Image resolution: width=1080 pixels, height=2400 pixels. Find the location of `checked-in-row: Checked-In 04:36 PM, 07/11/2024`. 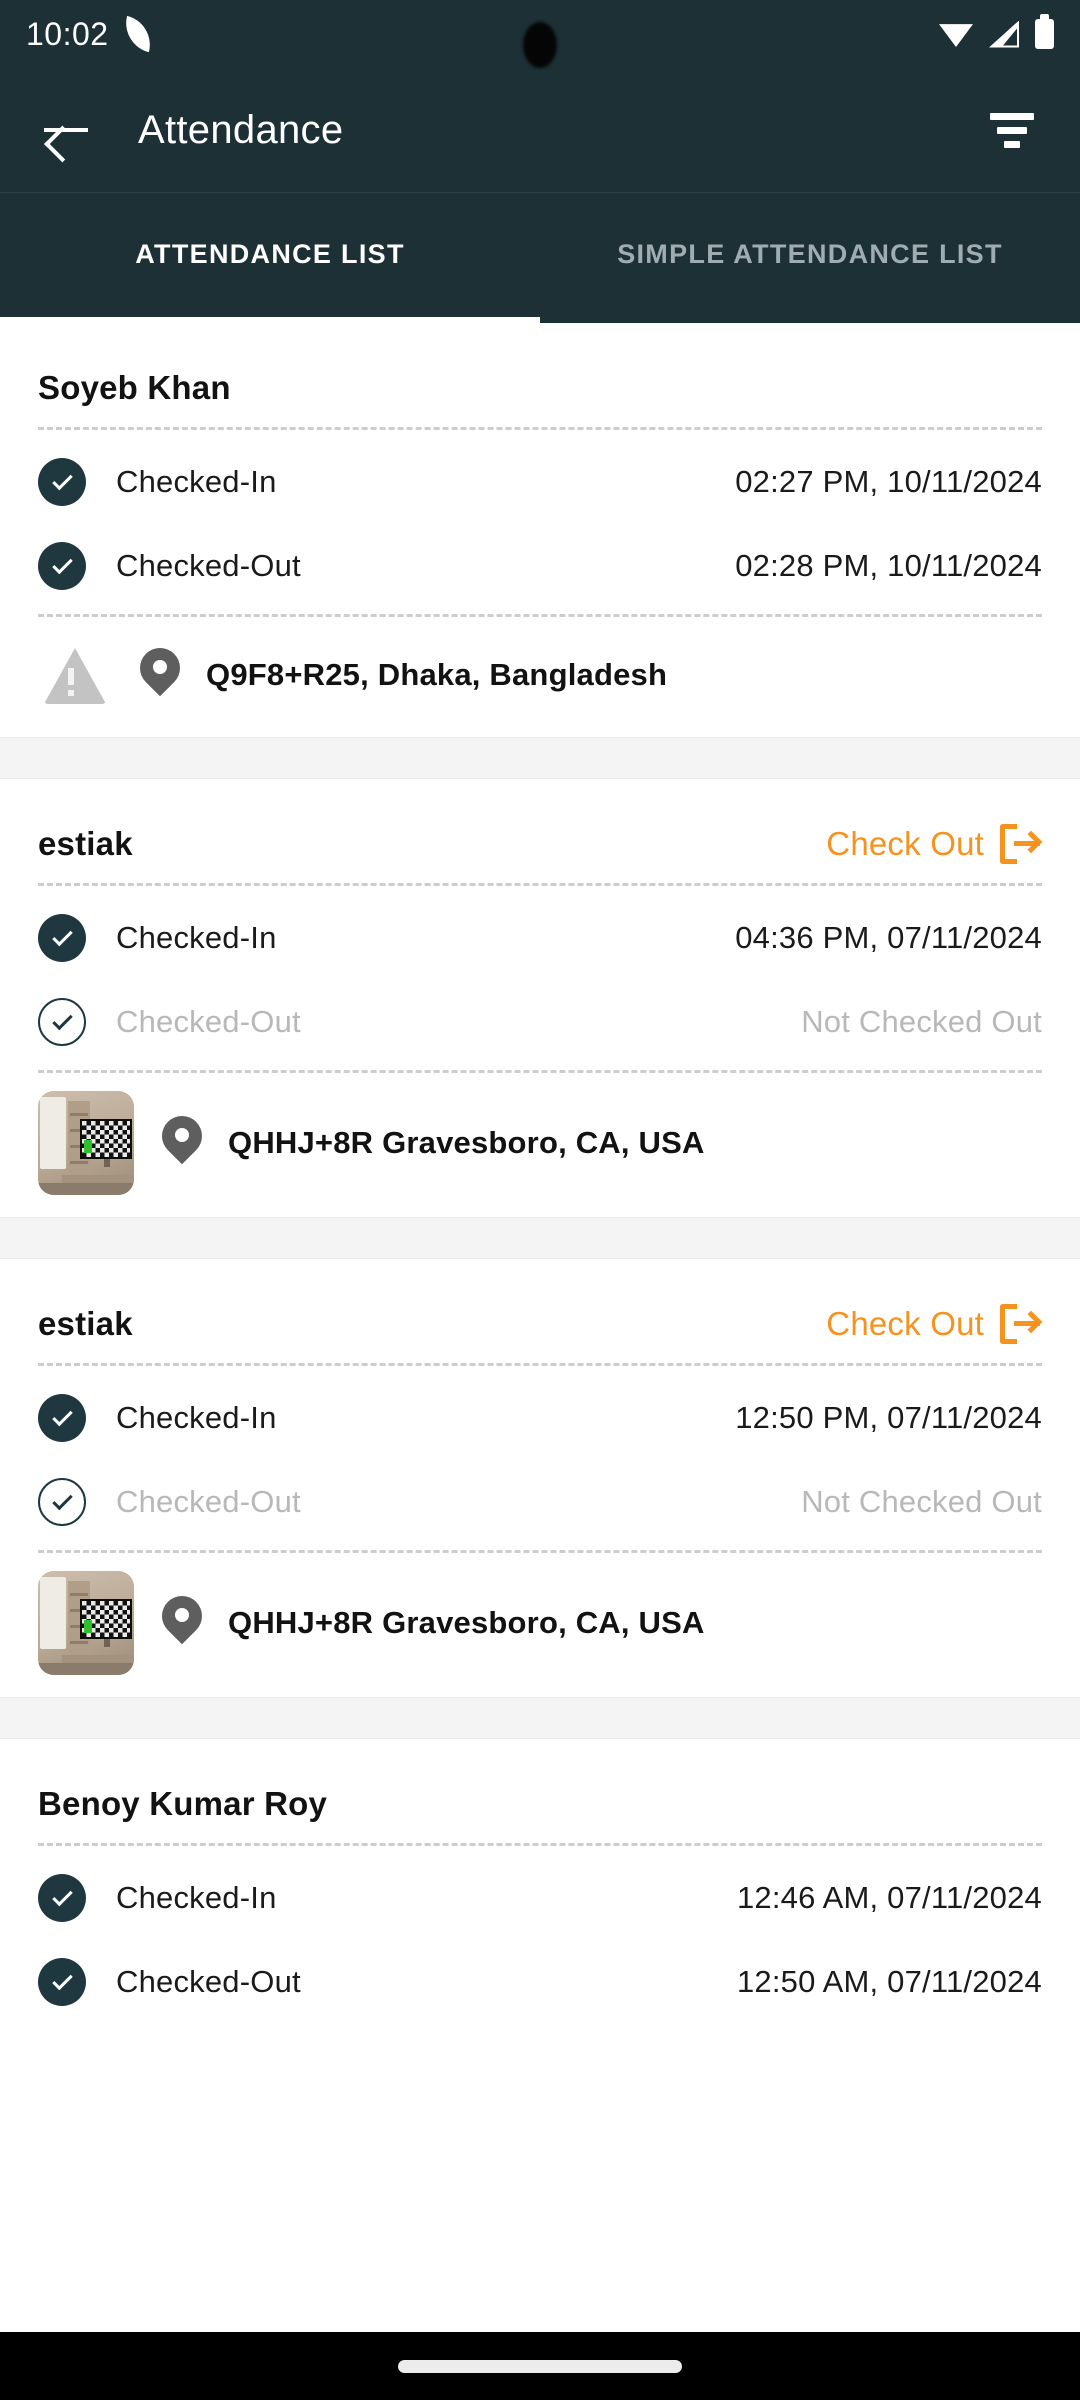

checked-in-row: Checked-In 04:36 PM, 07/11/2024 is located at coordinates (540, 938).